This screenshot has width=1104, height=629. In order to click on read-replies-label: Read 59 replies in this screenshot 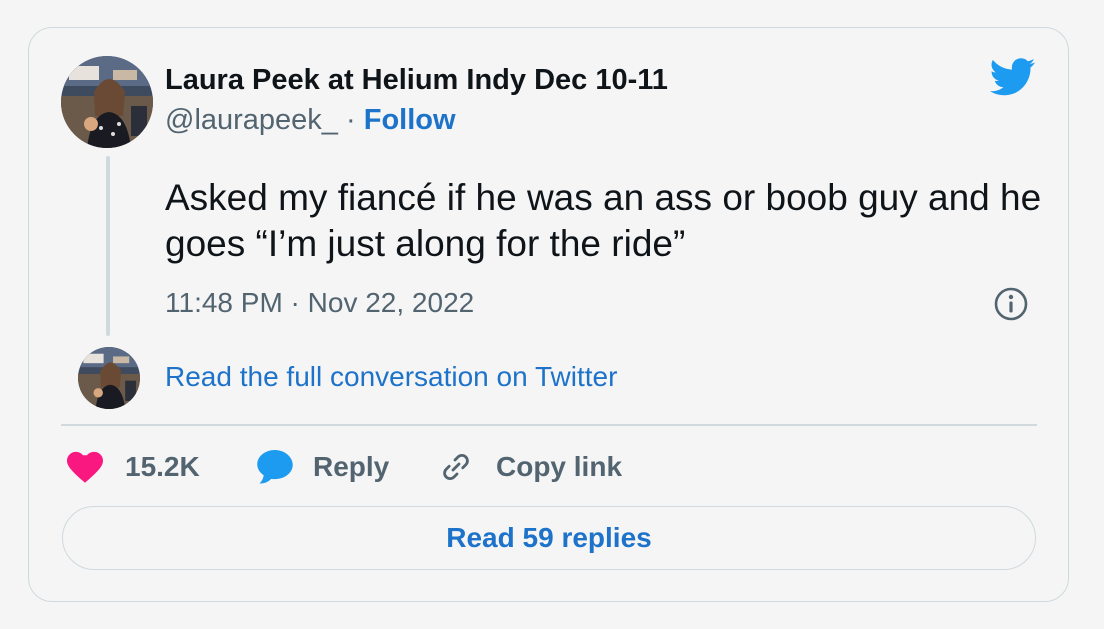, I will do `click(549, 537)`.